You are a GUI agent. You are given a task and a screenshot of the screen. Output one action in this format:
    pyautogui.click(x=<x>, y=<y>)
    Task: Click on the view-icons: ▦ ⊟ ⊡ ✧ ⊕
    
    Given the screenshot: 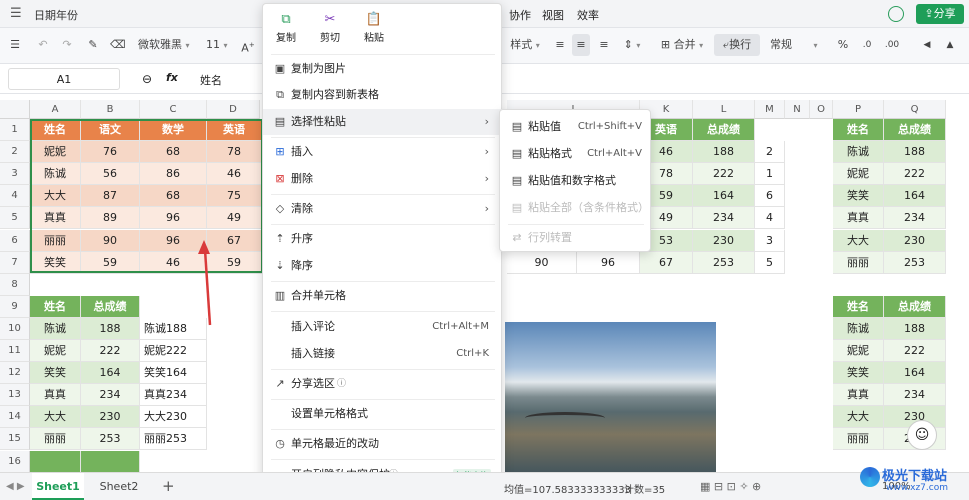 What is the action you would take?
    pyautogui.click(x=730, y=486)
    